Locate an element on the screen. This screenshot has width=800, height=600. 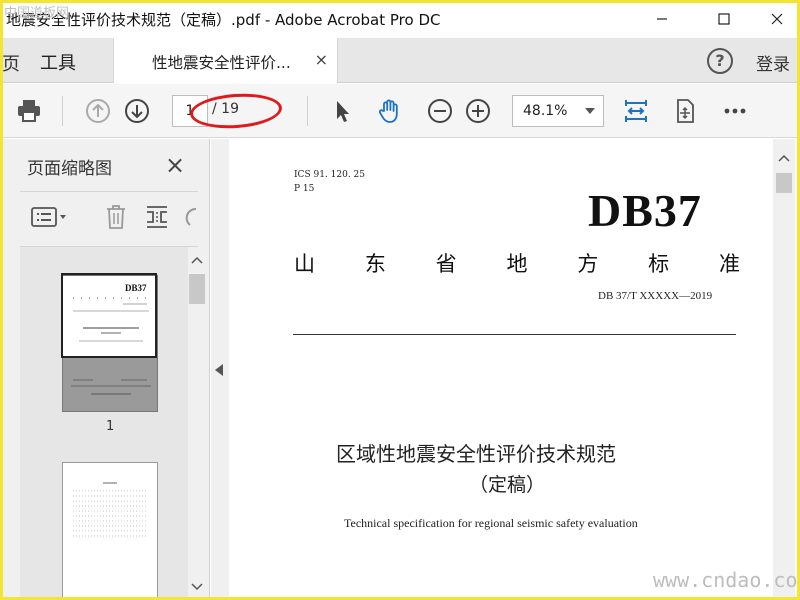
minimize-button is located at coordinates (662, 19).